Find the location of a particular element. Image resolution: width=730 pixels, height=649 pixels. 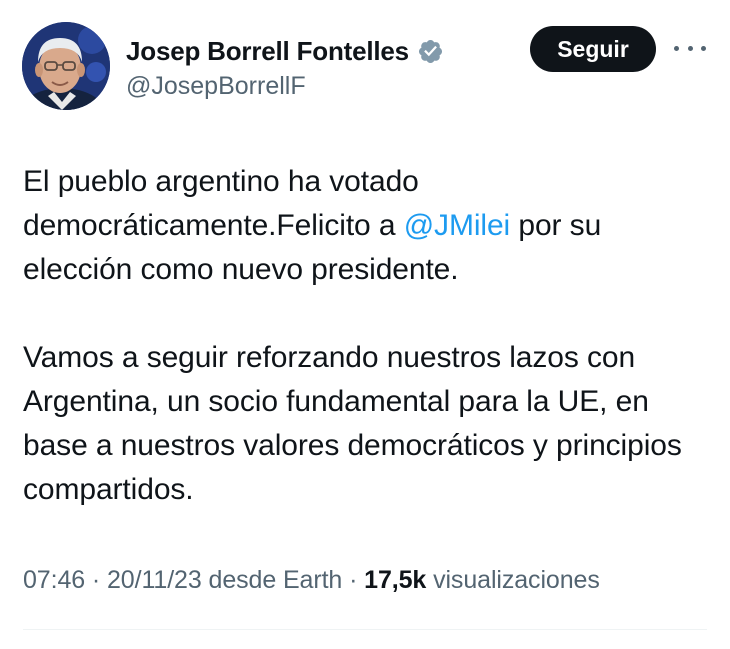

tweet-source: desde Earth is located at coordinates (275, 580).